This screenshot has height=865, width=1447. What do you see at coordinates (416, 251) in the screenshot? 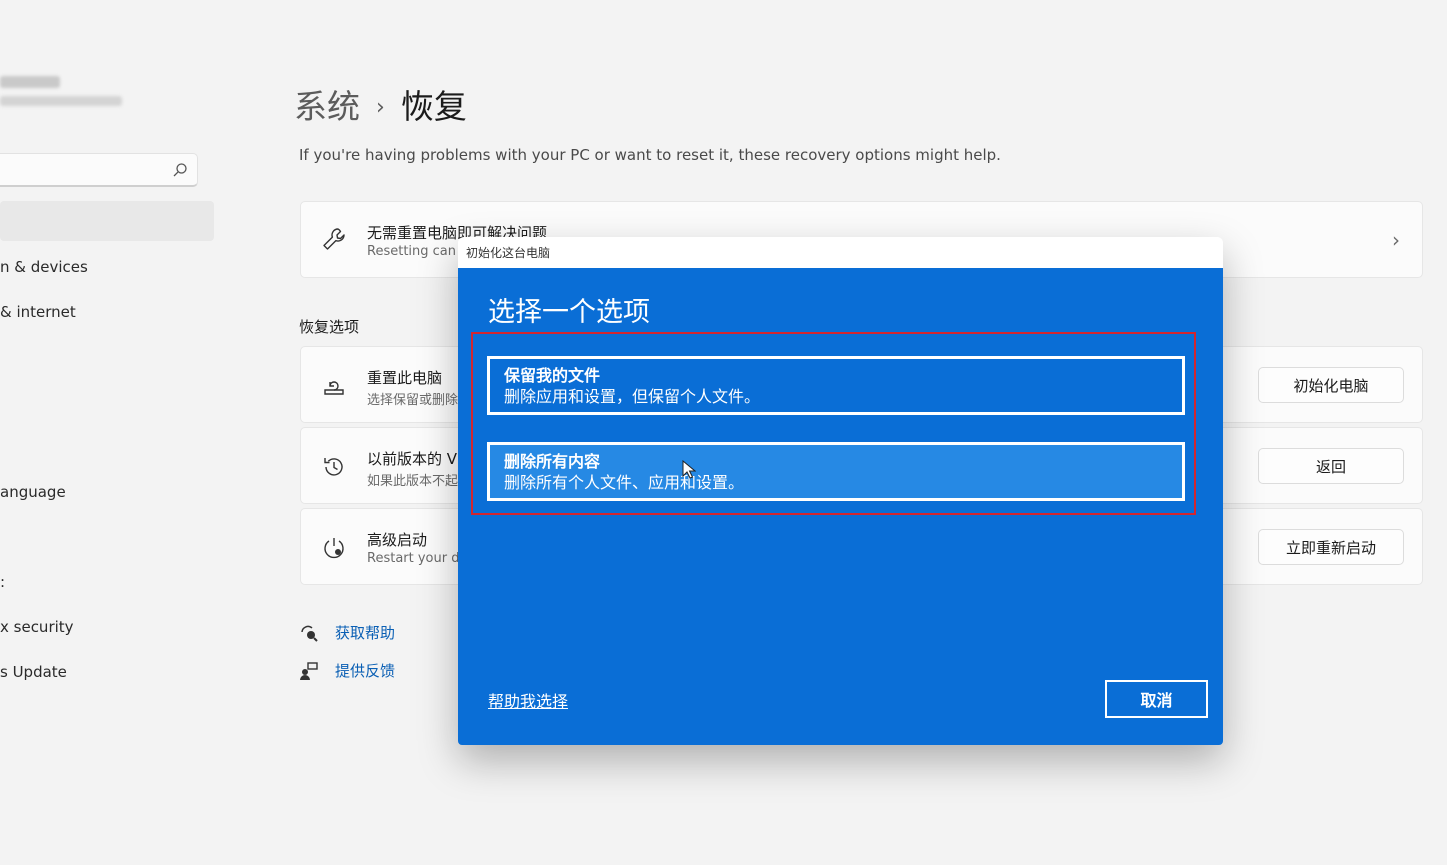
I see `fix-card-subtitle: Resetting can t` at bounding box center [416, 251].